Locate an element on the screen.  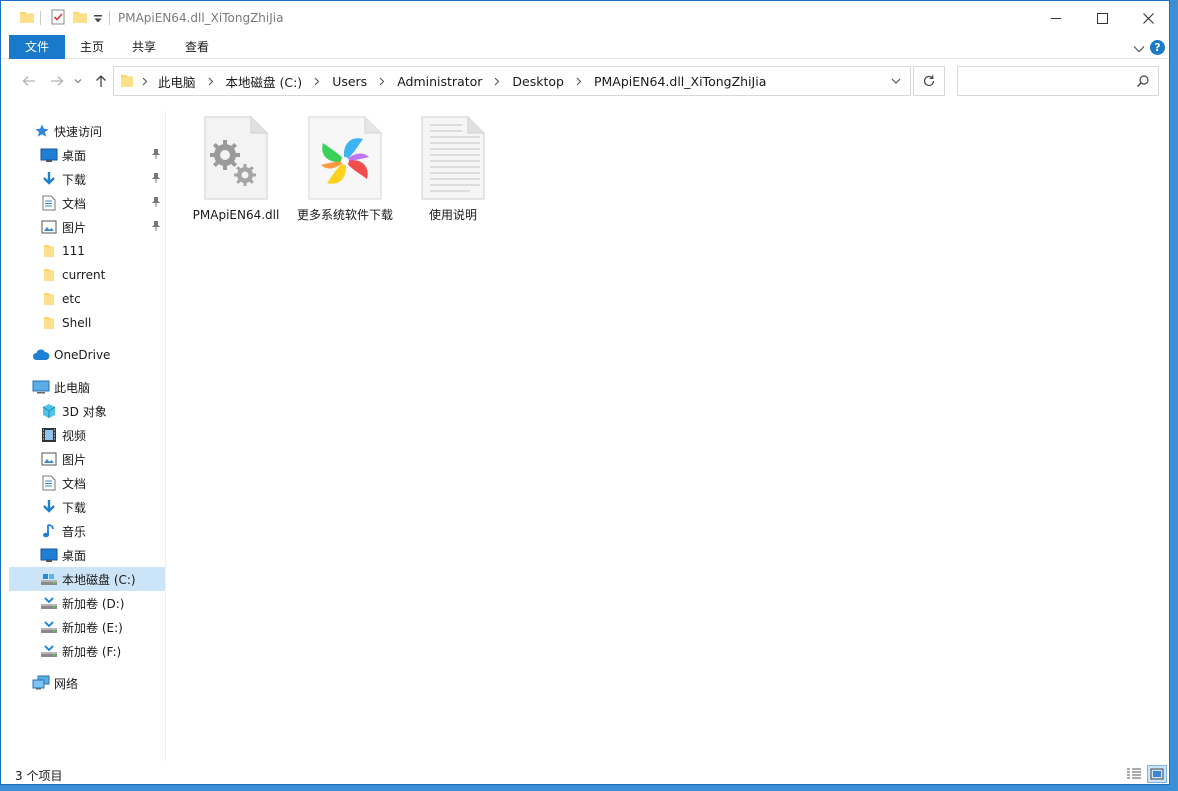
sidebar-item-documents: 文档 is located at coordinates (87, 203).